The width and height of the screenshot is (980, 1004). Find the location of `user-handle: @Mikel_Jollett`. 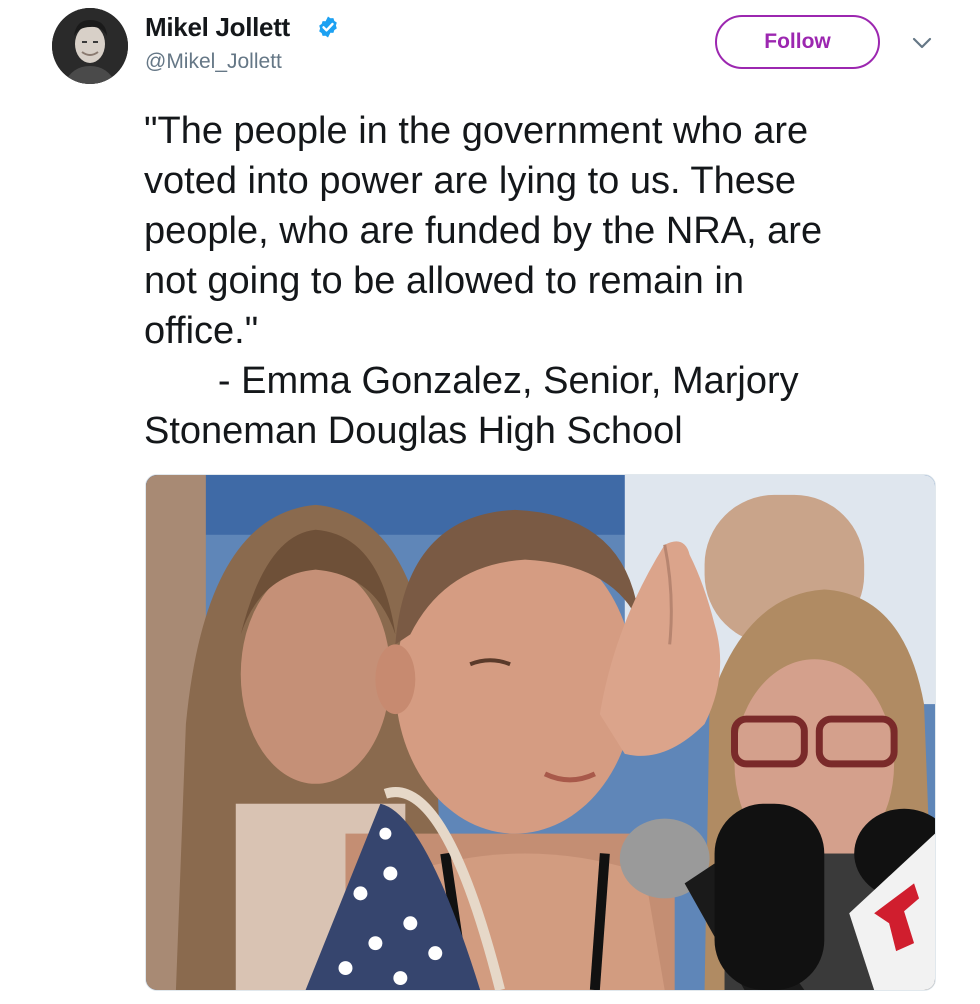

user-handle: @Mikel_Jollett is located at coordinates (213, 62).